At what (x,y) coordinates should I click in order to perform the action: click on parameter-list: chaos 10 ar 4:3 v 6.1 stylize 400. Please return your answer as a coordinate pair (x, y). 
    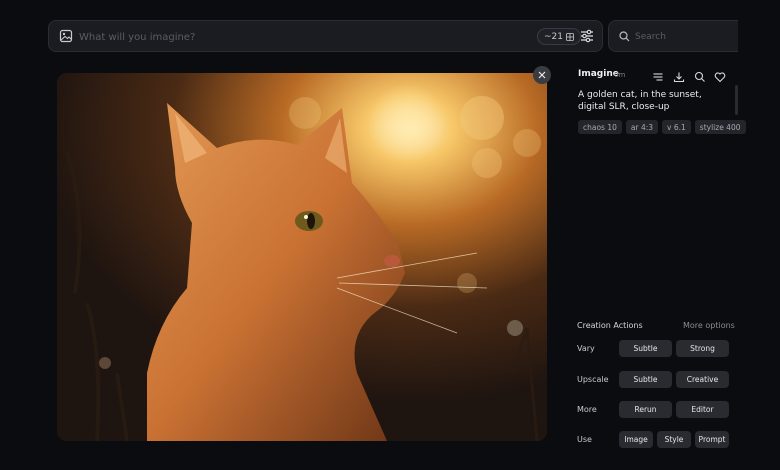
    Looking at the image, I should click on (662, 127).